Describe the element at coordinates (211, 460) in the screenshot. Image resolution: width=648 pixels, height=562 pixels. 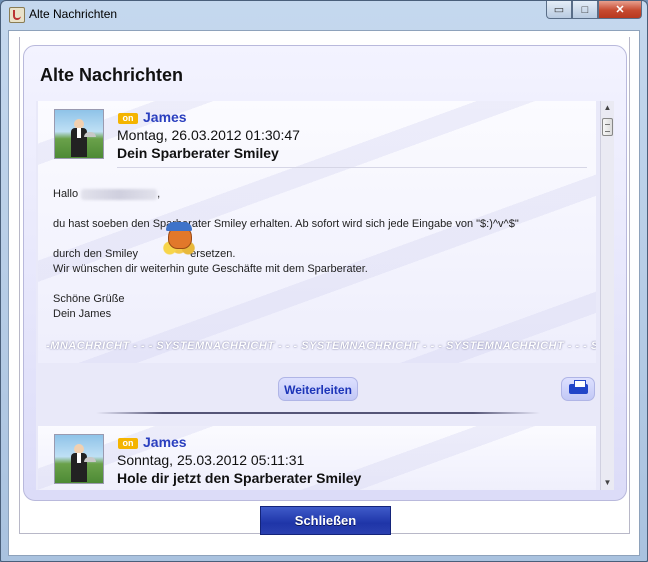
I see `message-date: Sonntag, 25.03.2012 05:11:31` at that location.